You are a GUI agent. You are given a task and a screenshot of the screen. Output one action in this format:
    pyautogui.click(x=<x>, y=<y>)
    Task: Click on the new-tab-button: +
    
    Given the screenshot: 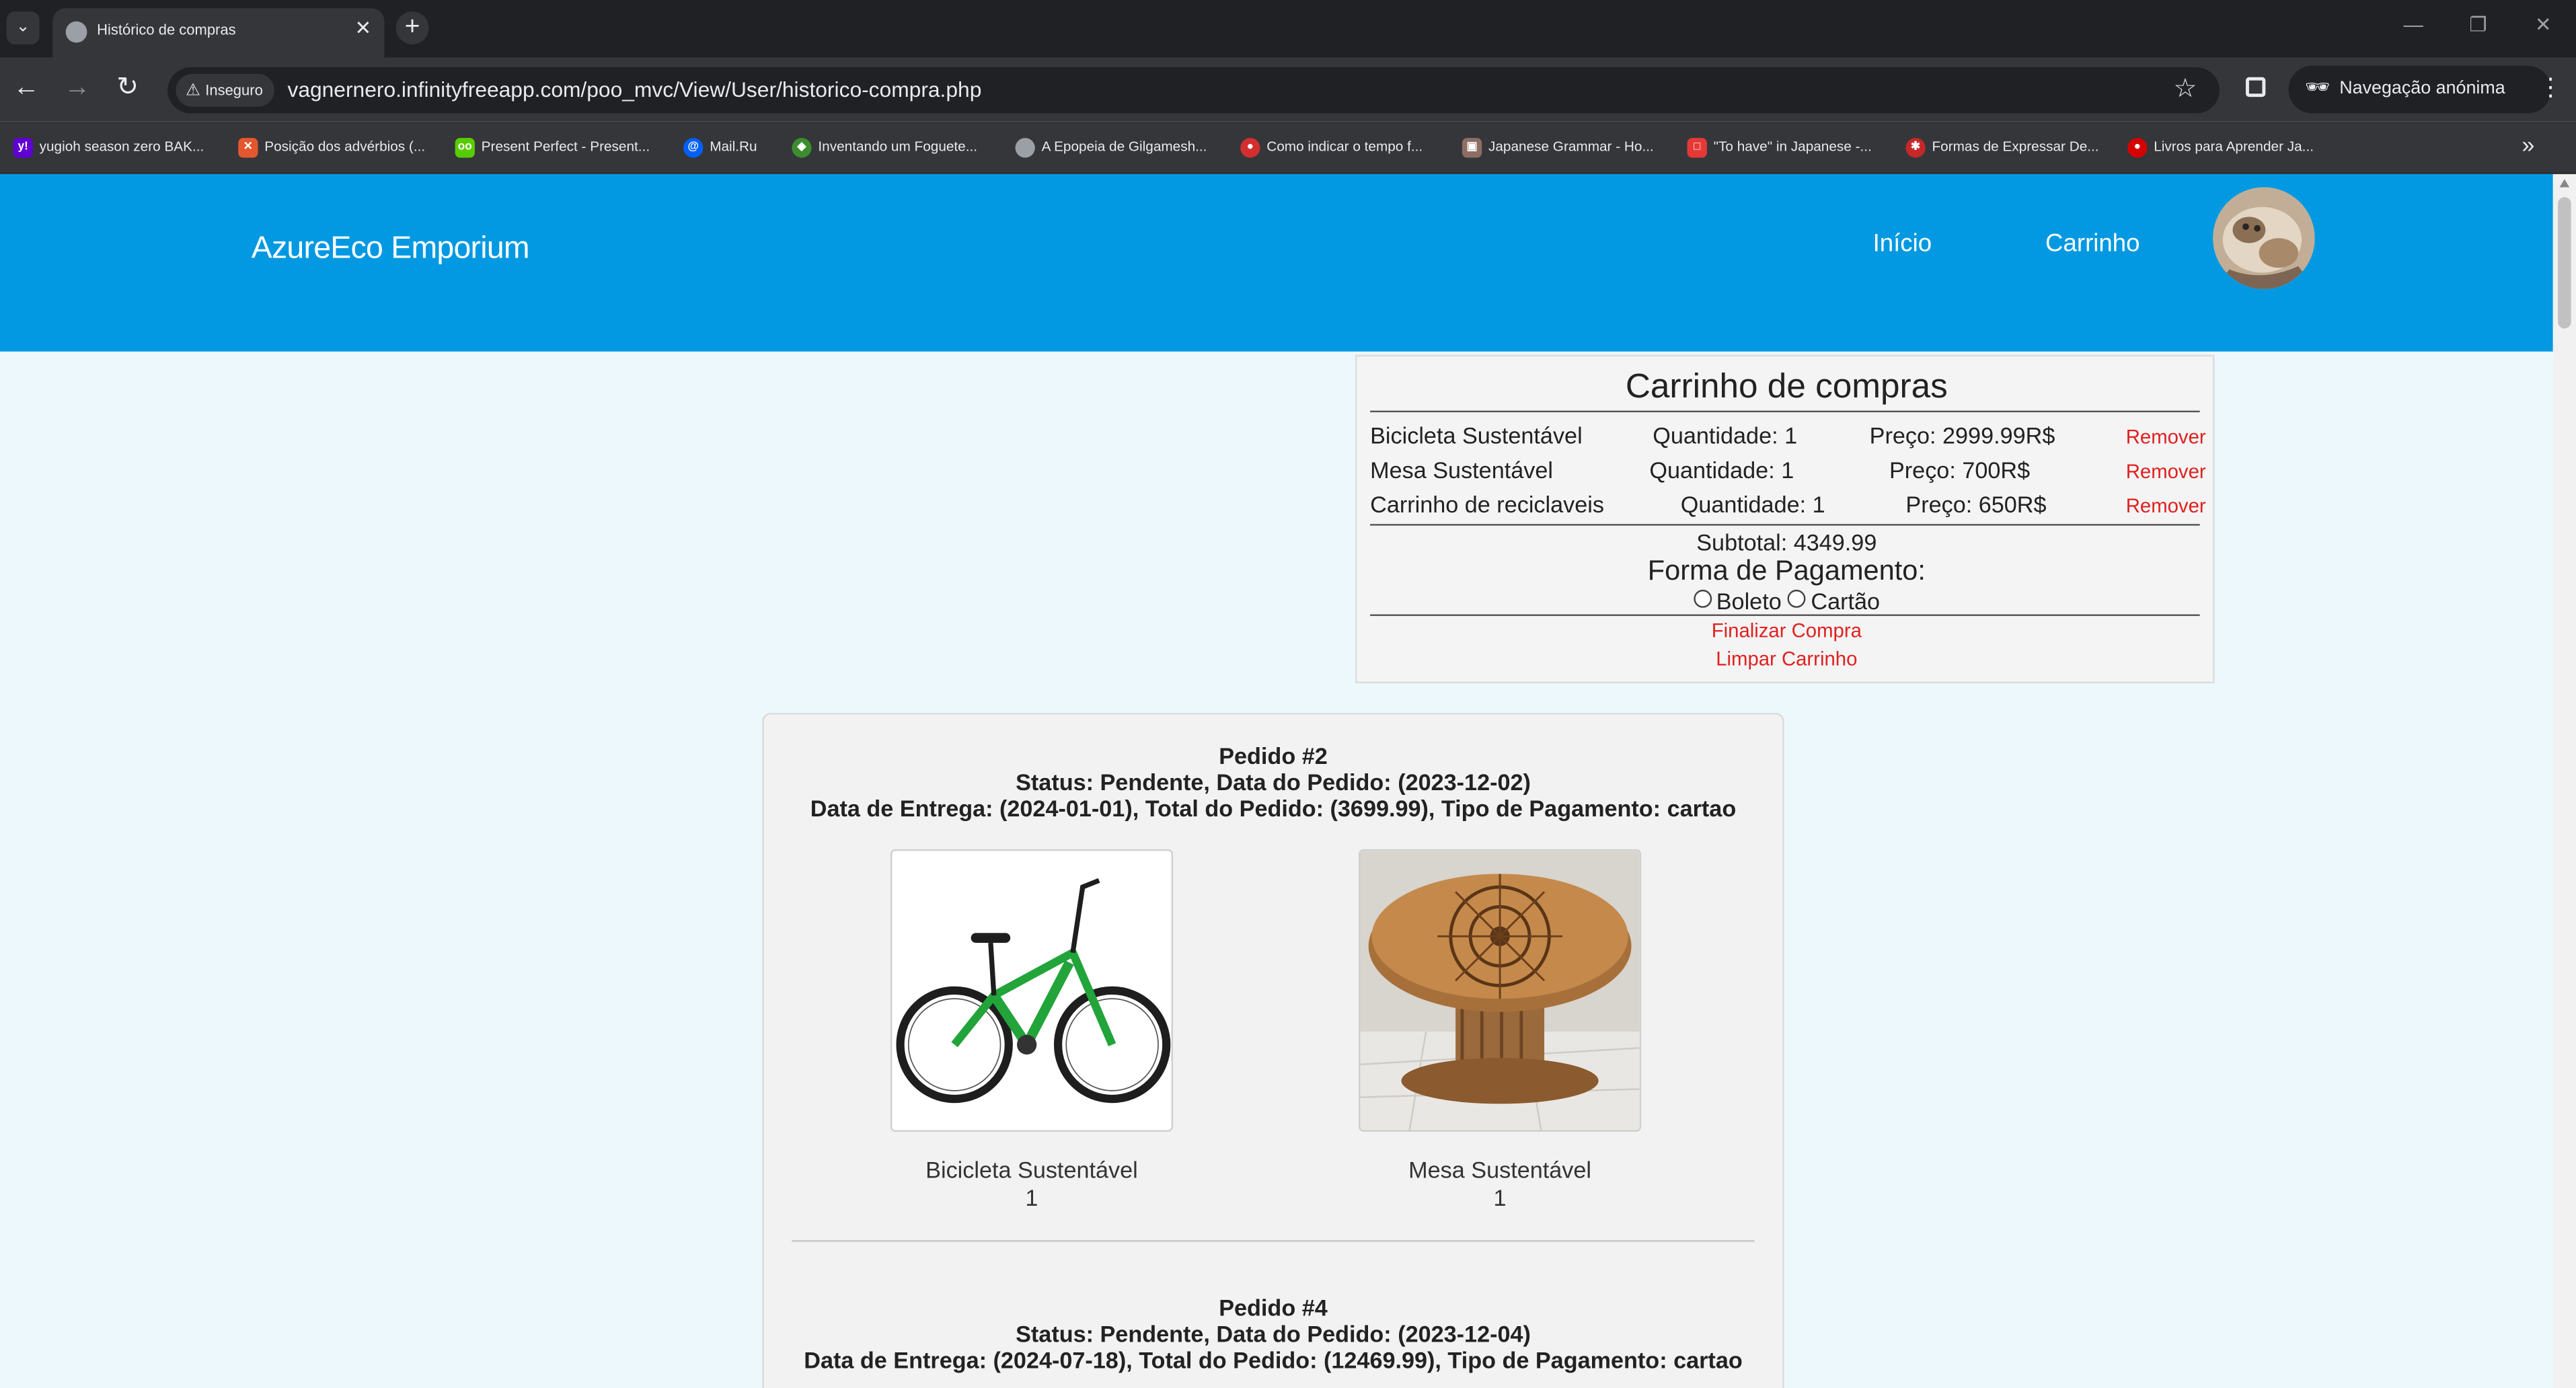 What is the action you would take?
    pyautogui.click(x=412, y=27)
    